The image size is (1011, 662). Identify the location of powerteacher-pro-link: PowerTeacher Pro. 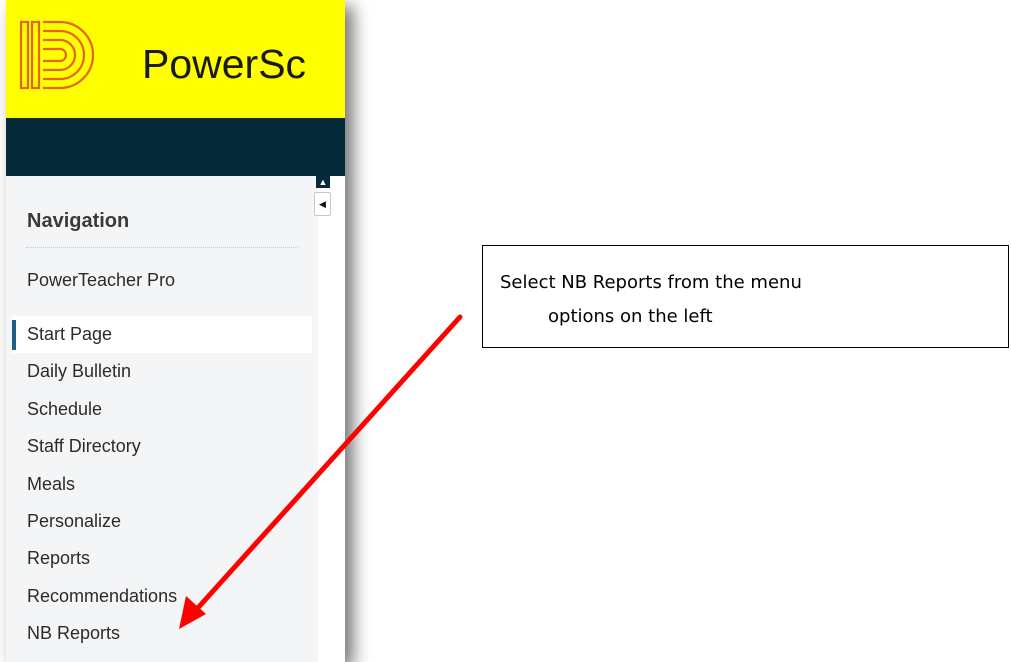
(101, 280).